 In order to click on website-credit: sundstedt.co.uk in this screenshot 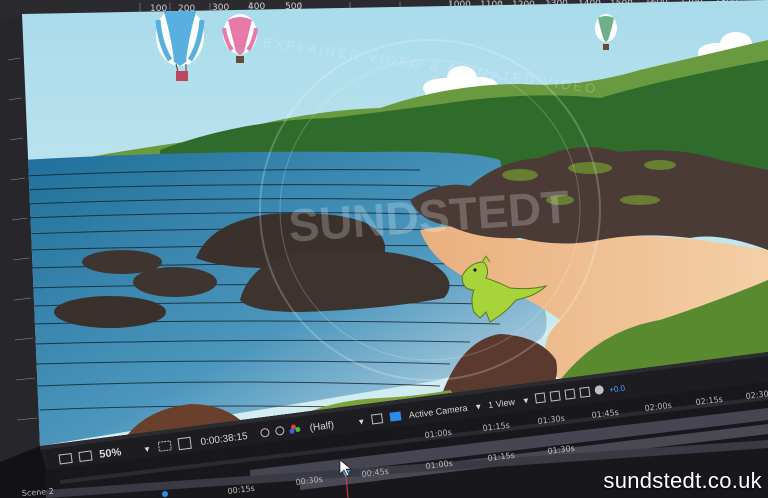, I will do `click(682, 480)`.